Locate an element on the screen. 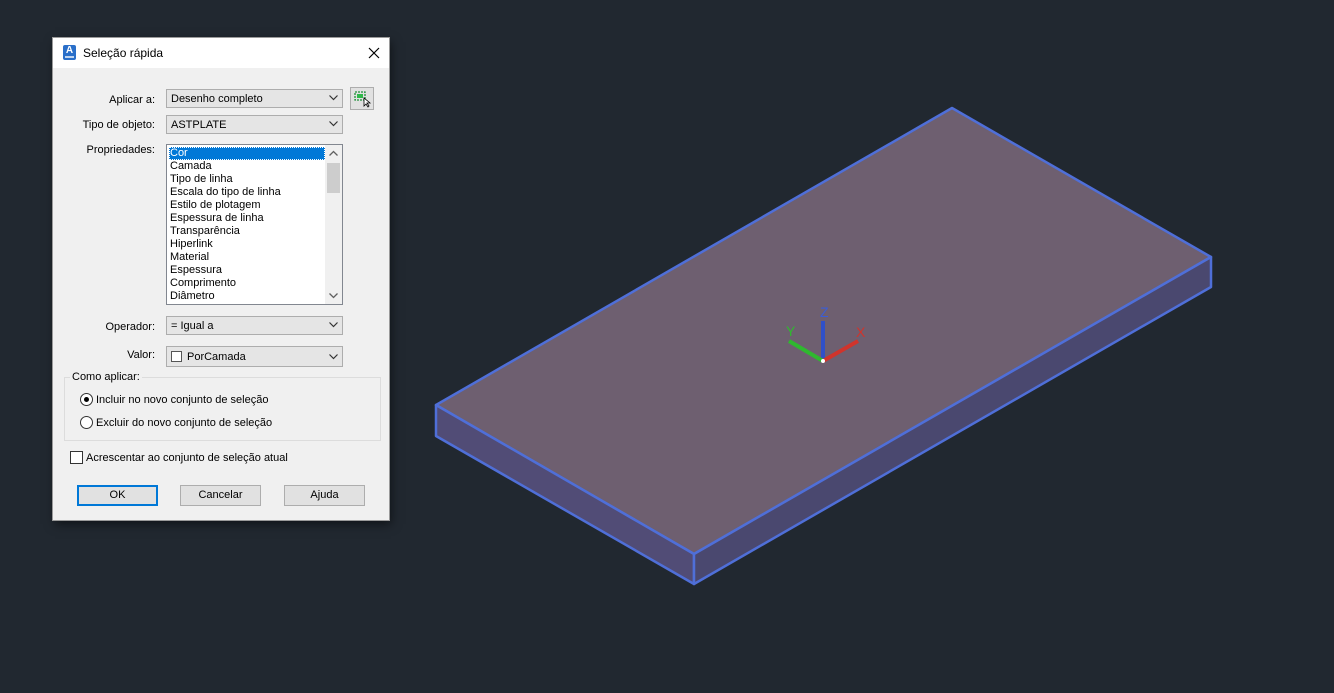 The height and width of the screenshot is (693, 1334). scroll-up-icon is located at coordinates (333, 153).